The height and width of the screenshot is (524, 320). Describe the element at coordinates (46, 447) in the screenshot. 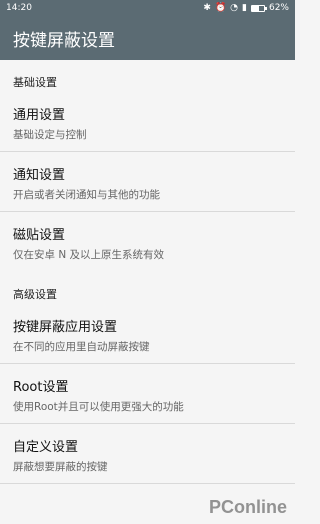

I see `item-title: 自定义设置` at that location.